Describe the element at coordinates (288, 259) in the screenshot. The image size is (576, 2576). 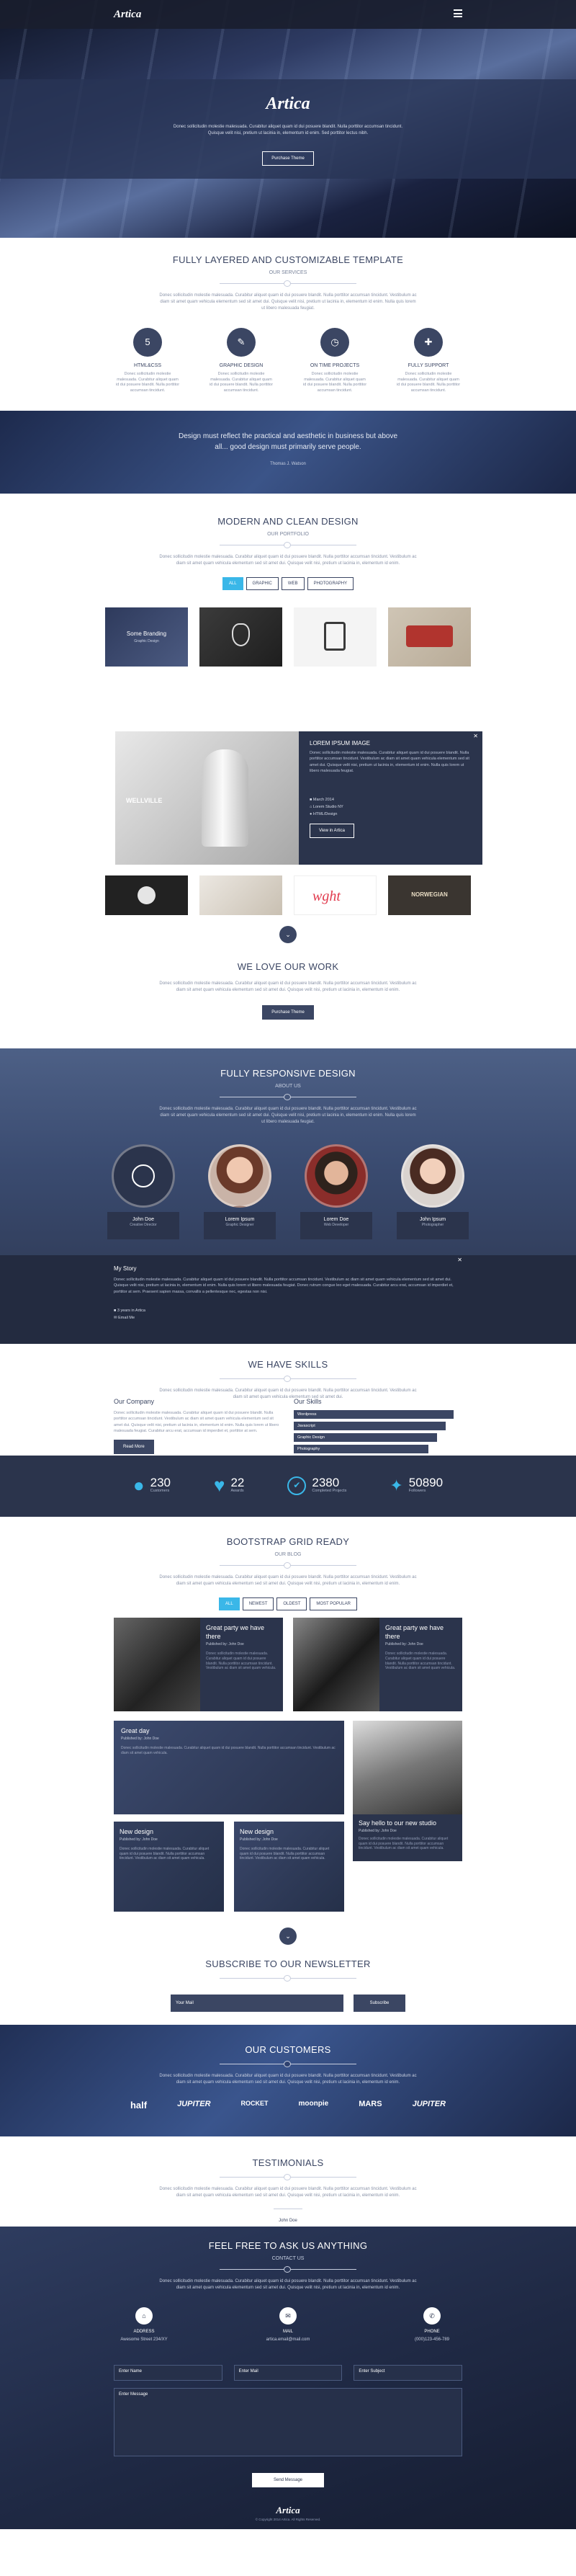
I see `services-title: FULLY LAYERED AND CUSTOMIZABLE TEMPLATE` at that location.